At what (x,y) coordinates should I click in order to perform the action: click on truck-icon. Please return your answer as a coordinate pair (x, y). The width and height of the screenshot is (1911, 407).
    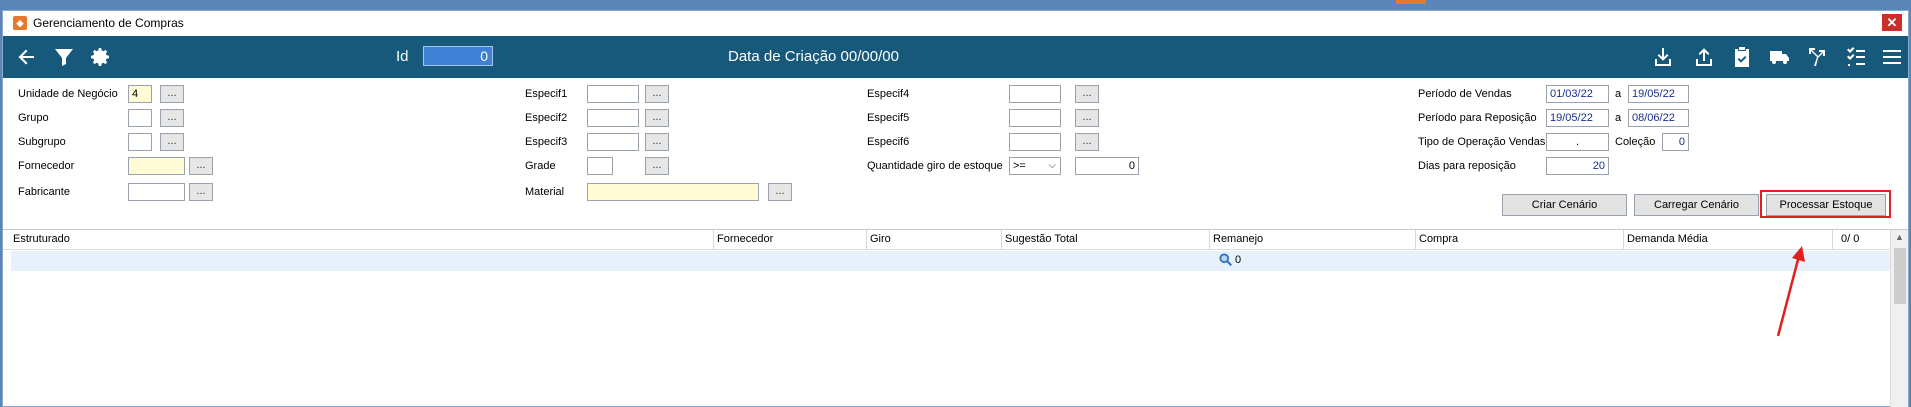
    Looking at the image, I should click on (1780, 57).